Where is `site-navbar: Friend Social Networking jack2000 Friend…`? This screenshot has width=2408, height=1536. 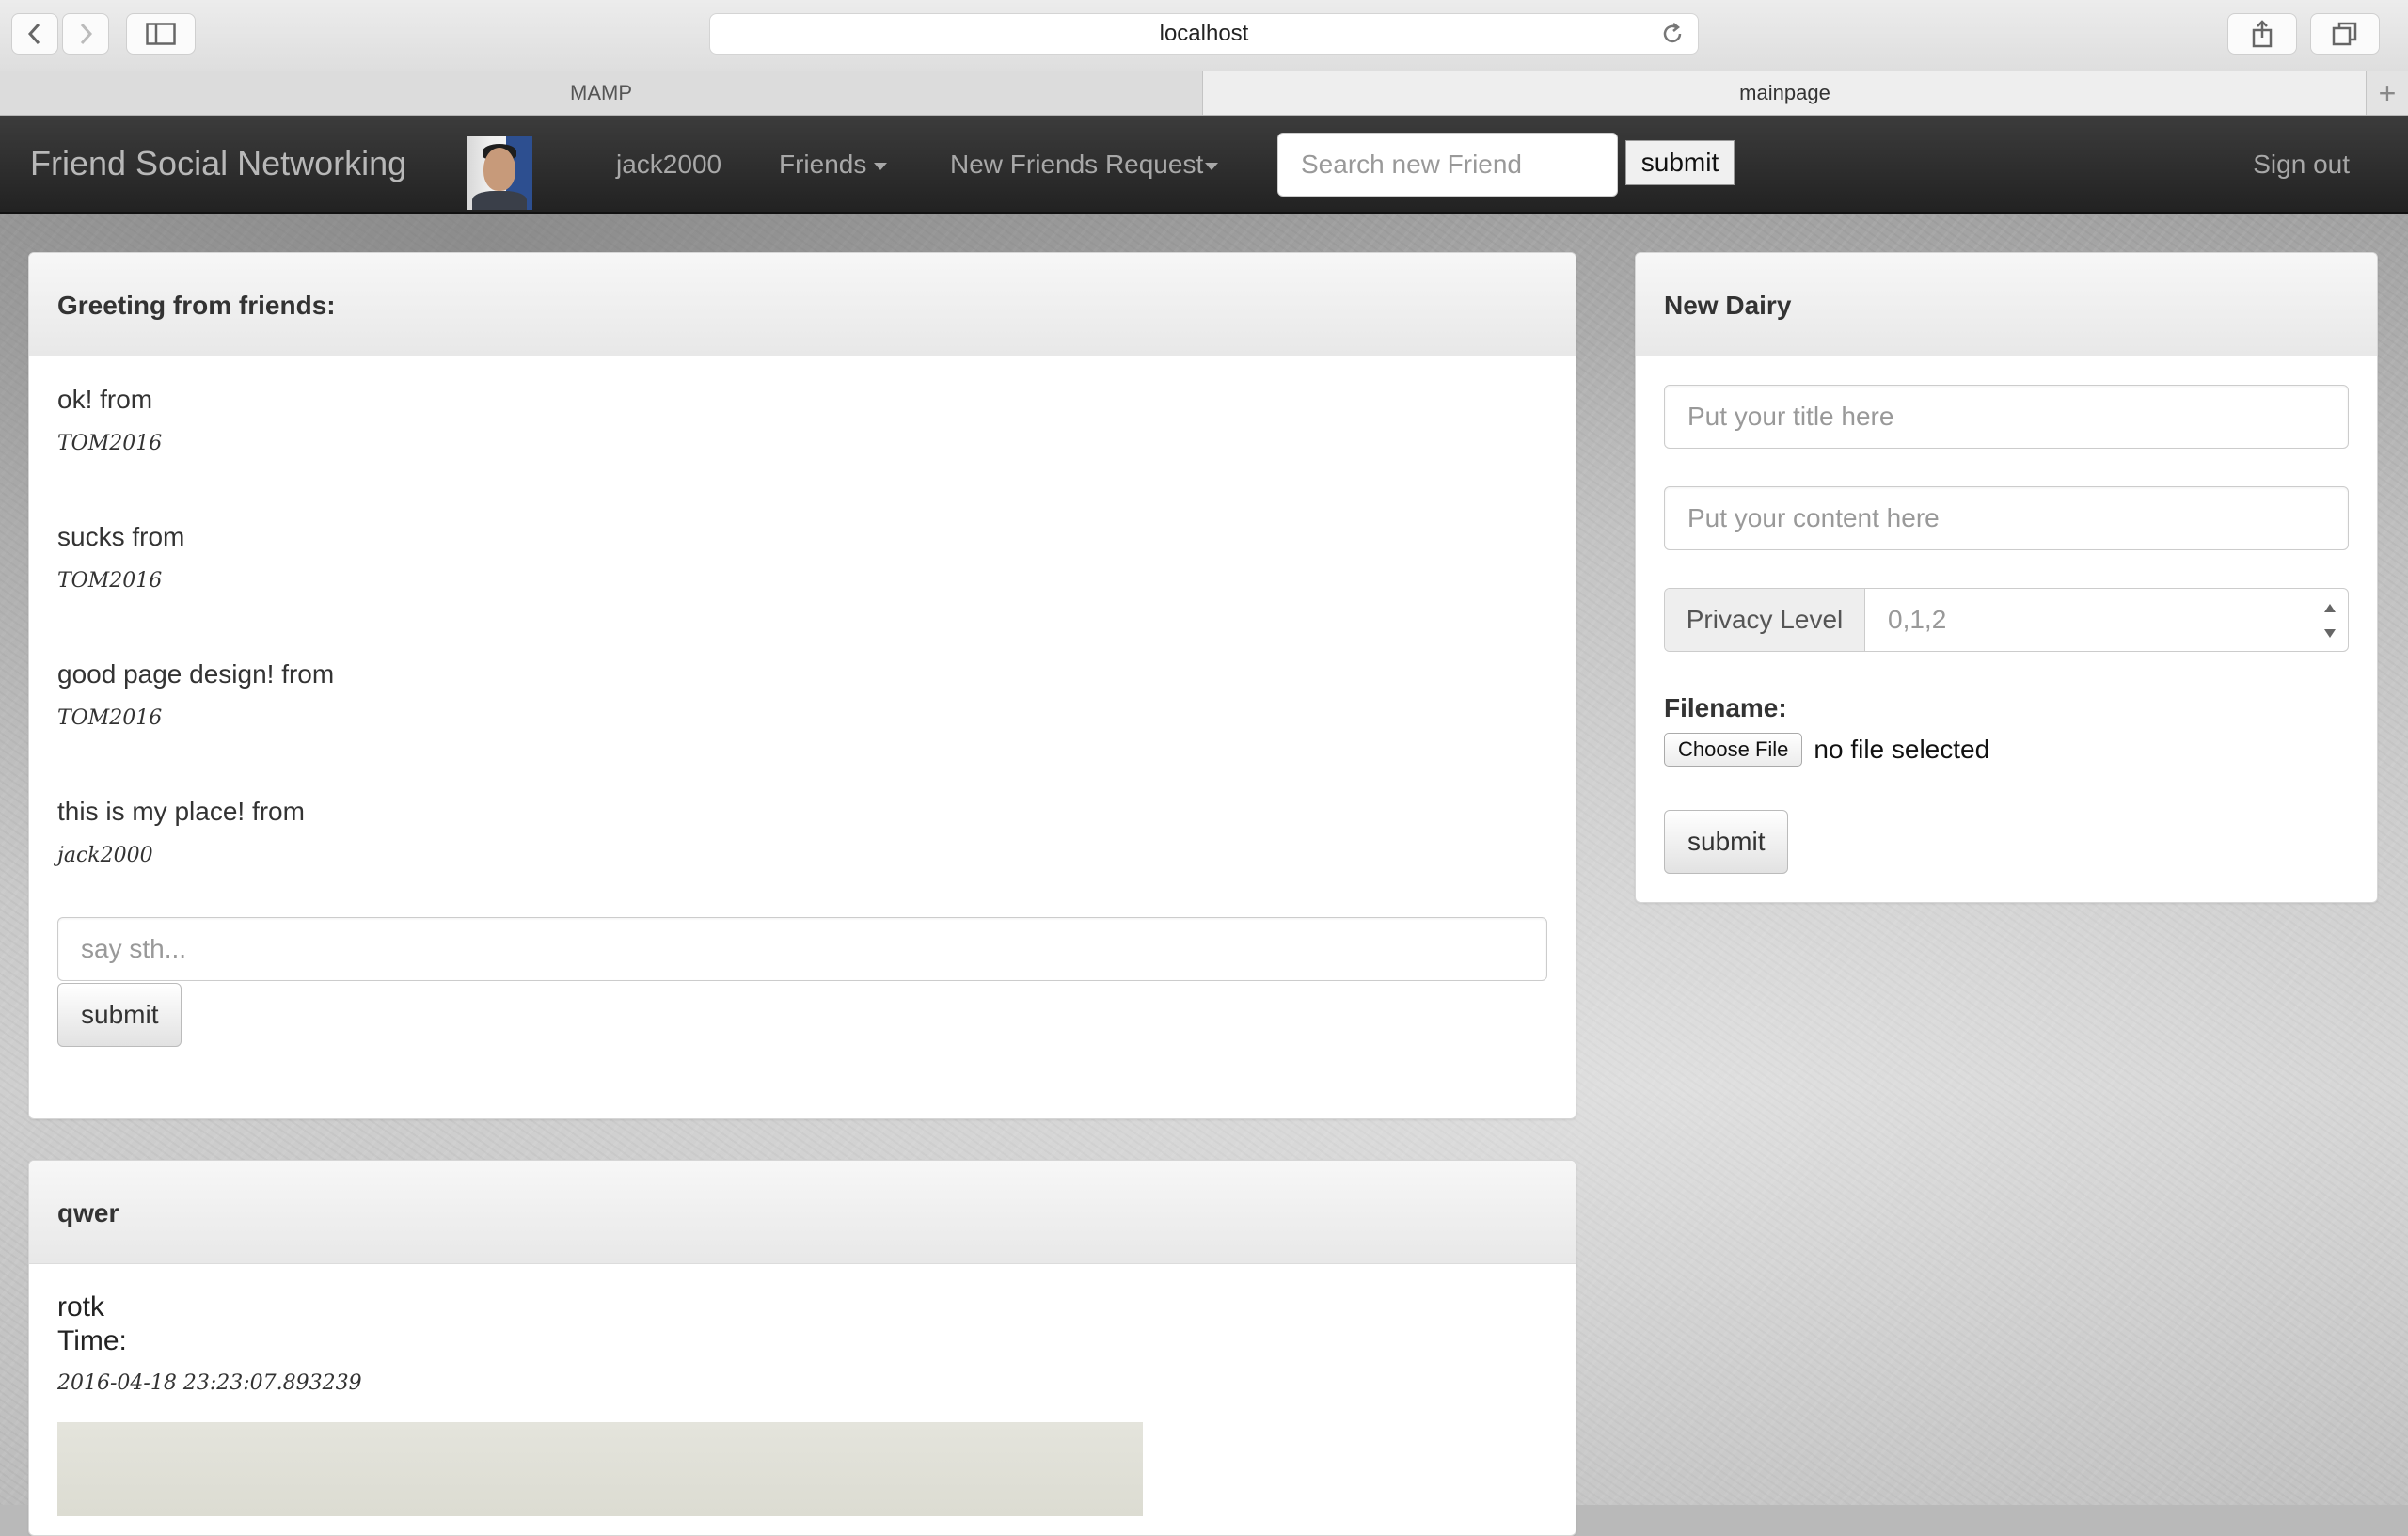 site-navbar: Friend Social Networking jack2000 Friend… is located at coordinates (1204, 165).